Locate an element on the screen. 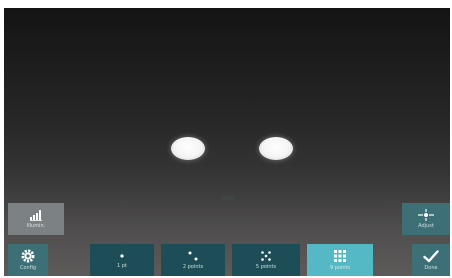 Image resolution: width=452 pixels, height=278 pixels. done-button-label: Done is located at coordinates (431, 267).